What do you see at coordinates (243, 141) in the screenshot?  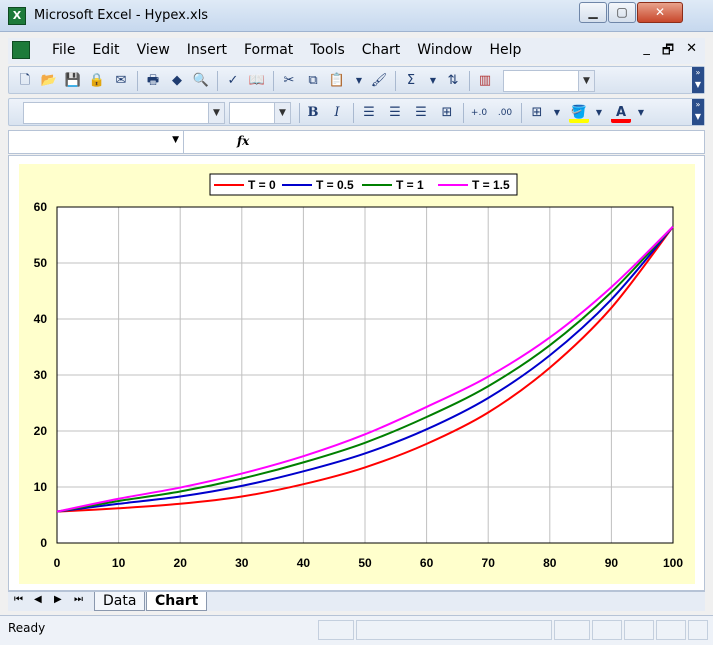 I see `insert-function-icon: fx` at bounding box center [243, 141].